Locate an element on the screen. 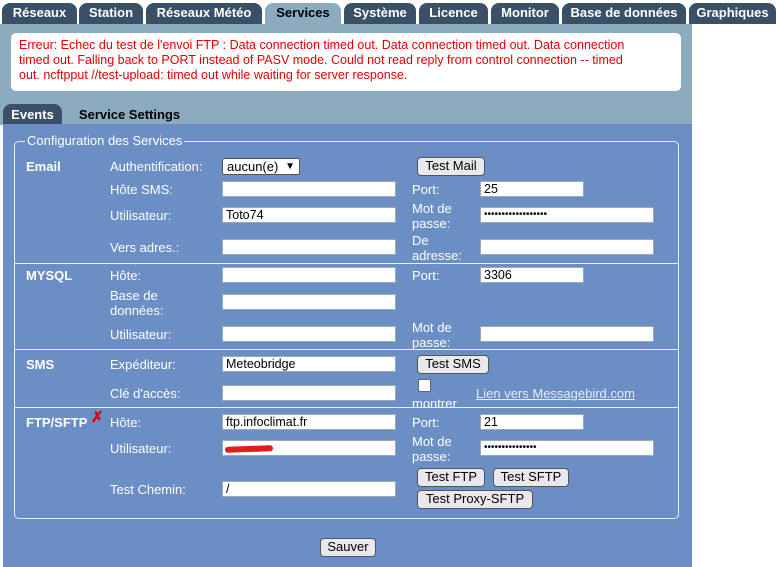 This screenshot has width=776, height=567. mysql-db-label-2: données: is located at coordinates (137, 310).